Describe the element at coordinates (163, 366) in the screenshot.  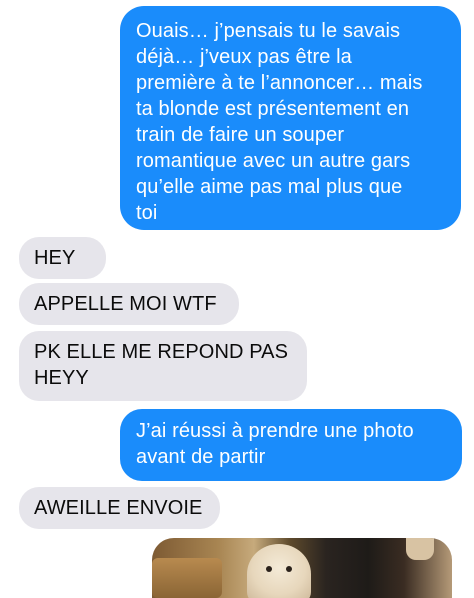
I see `received-message-bubble: PK ELLE ME REPOND PAS HEYY` at that location.